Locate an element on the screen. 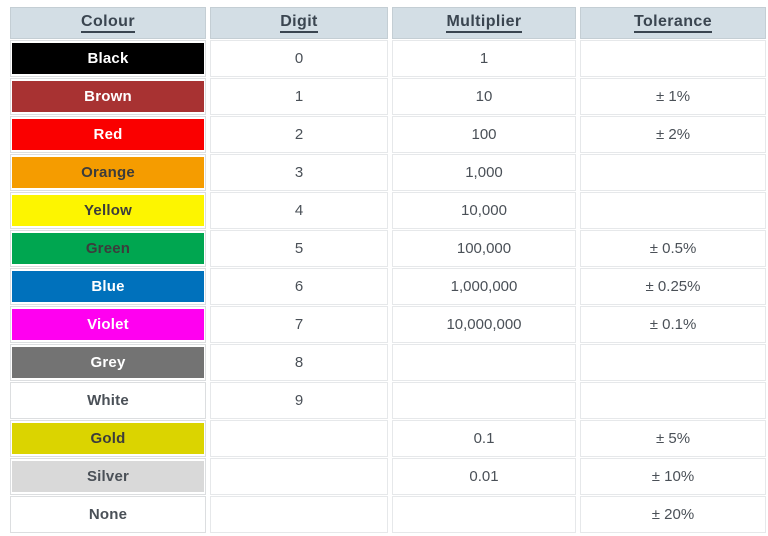 The image size is (768, 536). colour-cell: White is located at coordinates (108, 400).